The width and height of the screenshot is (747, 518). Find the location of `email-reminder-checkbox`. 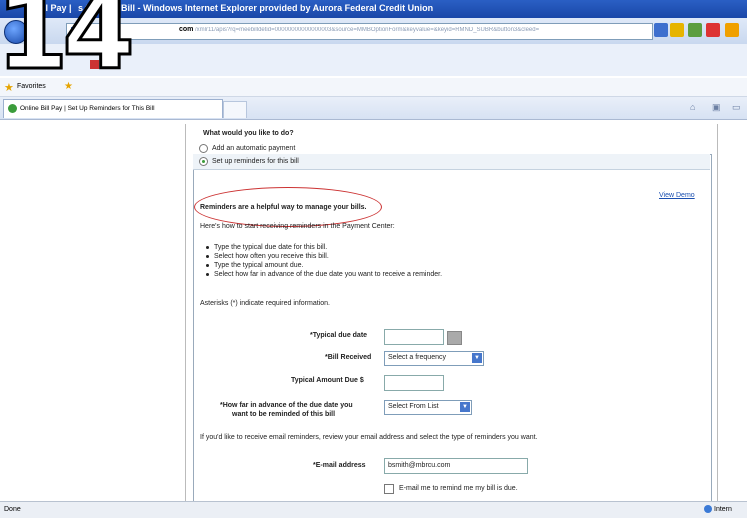

email-reminder-checkbox is located at coordinates (389, 489).